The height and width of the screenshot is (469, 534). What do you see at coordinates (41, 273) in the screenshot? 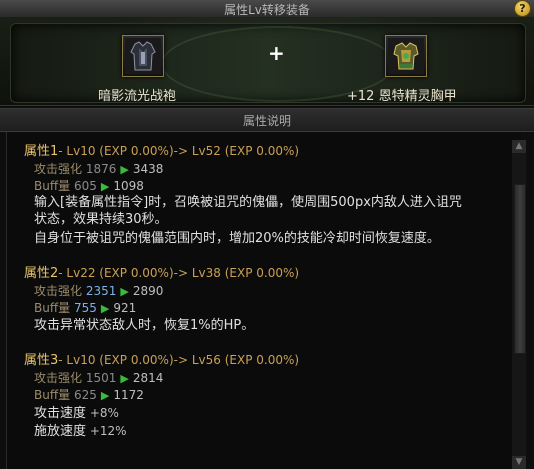
I see `attribute-2-name: 属性2` at bounding box center [41, 273].